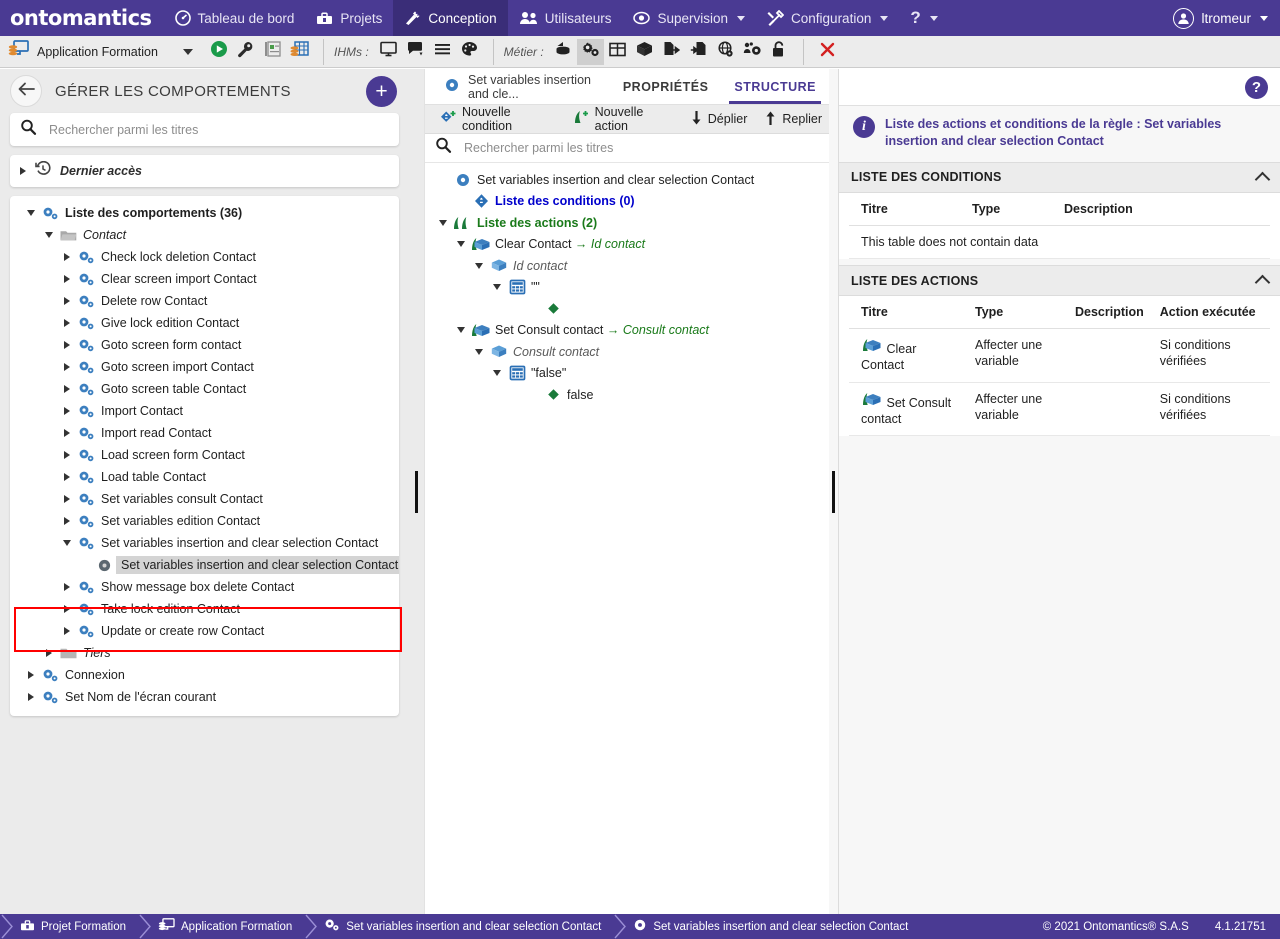 The width and height of the screenshot is (1280, 939). Describe the element at coordinates (590, 51) in the screenshot. I see `metier-behaviors-button` at that location.